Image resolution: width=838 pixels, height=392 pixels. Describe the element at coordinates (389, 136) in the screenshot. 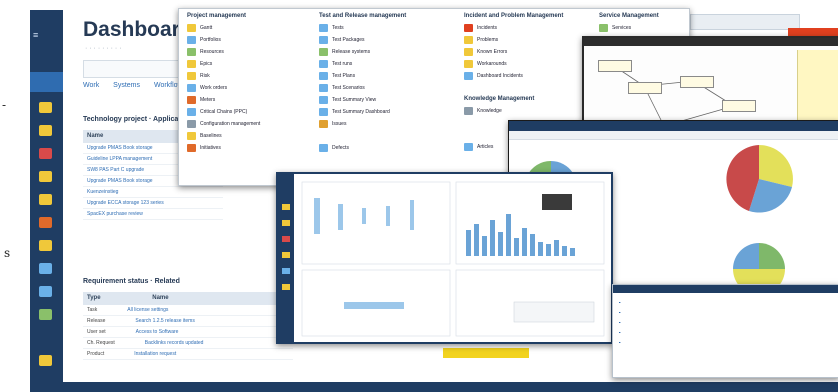

I see `menu-spacer` at that location.